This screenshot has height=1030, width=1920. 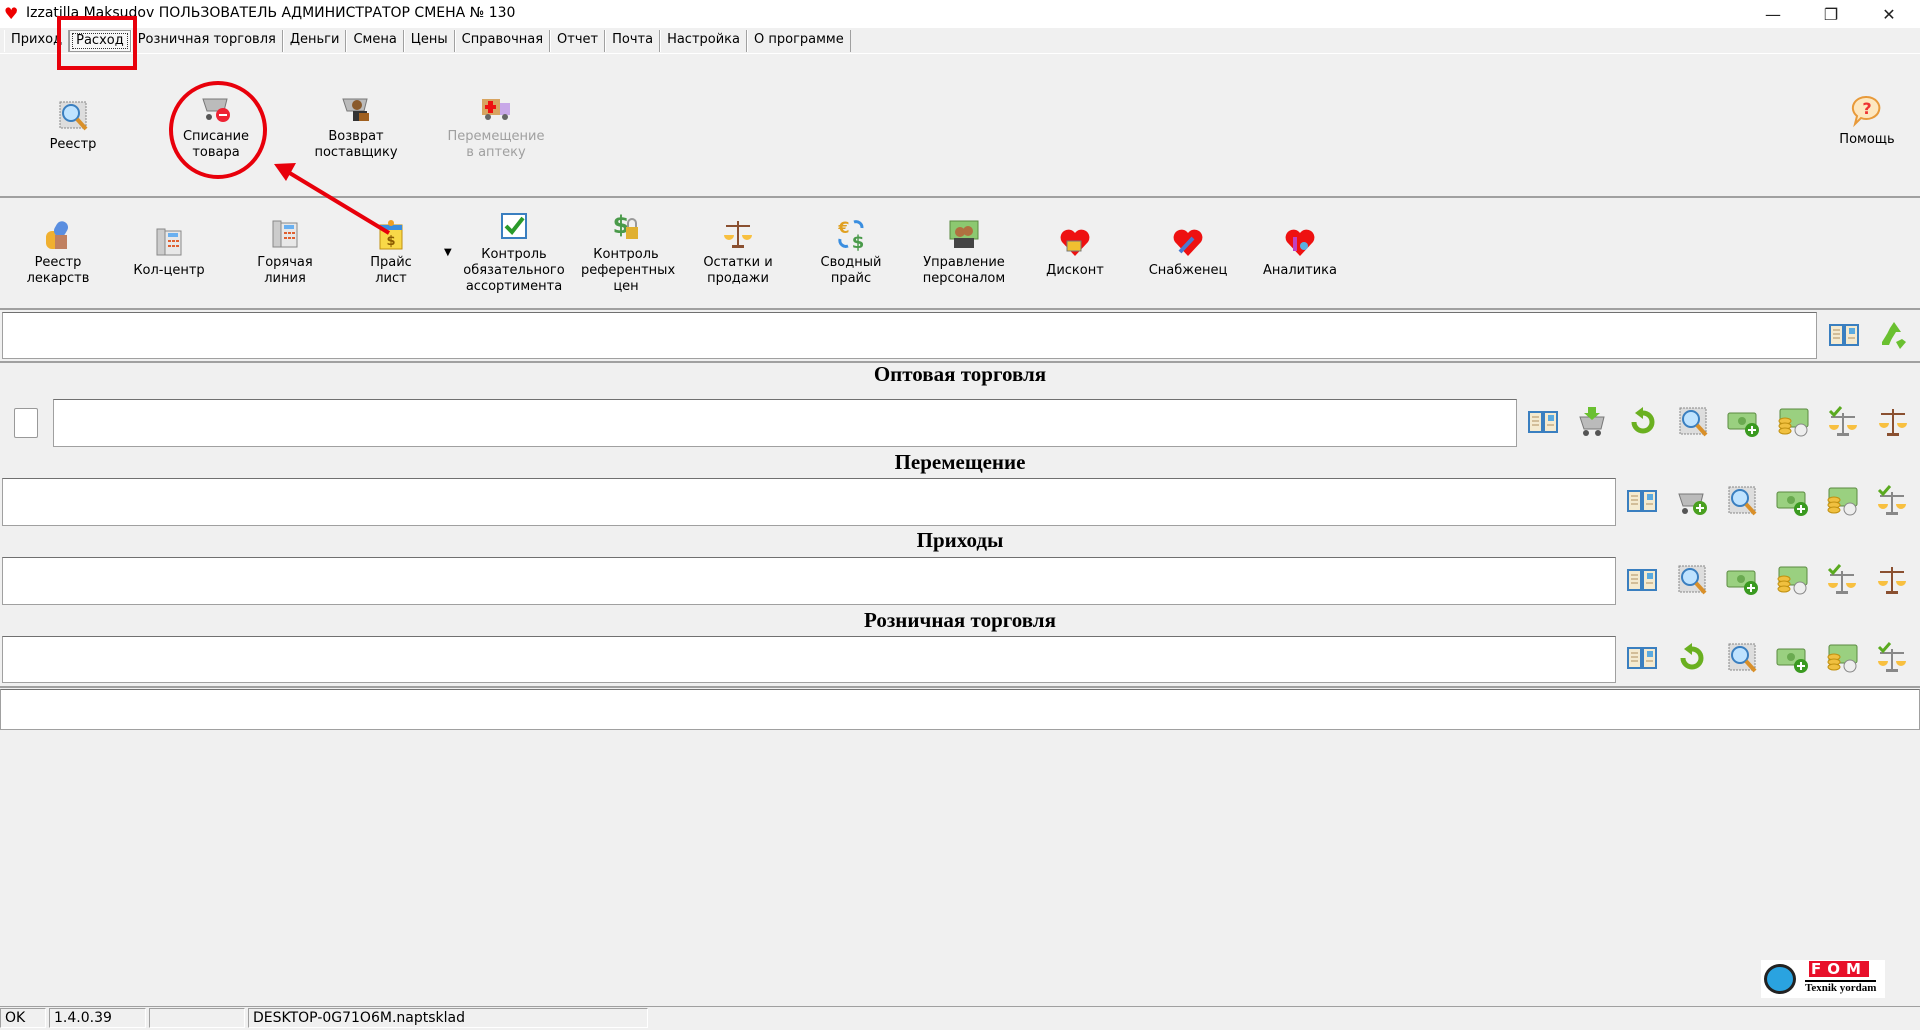 What do you see at coordinates (909, 335) in the screenshot?
I see `top-input` at bounding box center [909, 335].